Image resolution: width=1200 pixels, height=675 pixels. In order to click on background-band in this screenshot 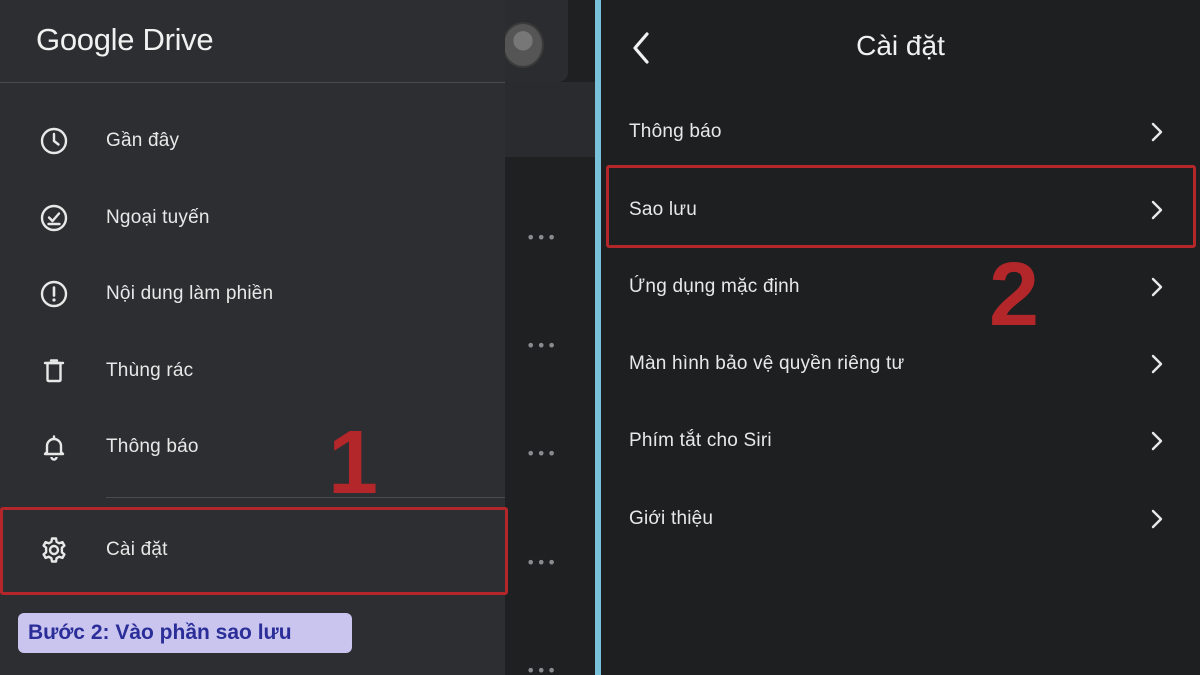, I will do `click(550, 119)`.